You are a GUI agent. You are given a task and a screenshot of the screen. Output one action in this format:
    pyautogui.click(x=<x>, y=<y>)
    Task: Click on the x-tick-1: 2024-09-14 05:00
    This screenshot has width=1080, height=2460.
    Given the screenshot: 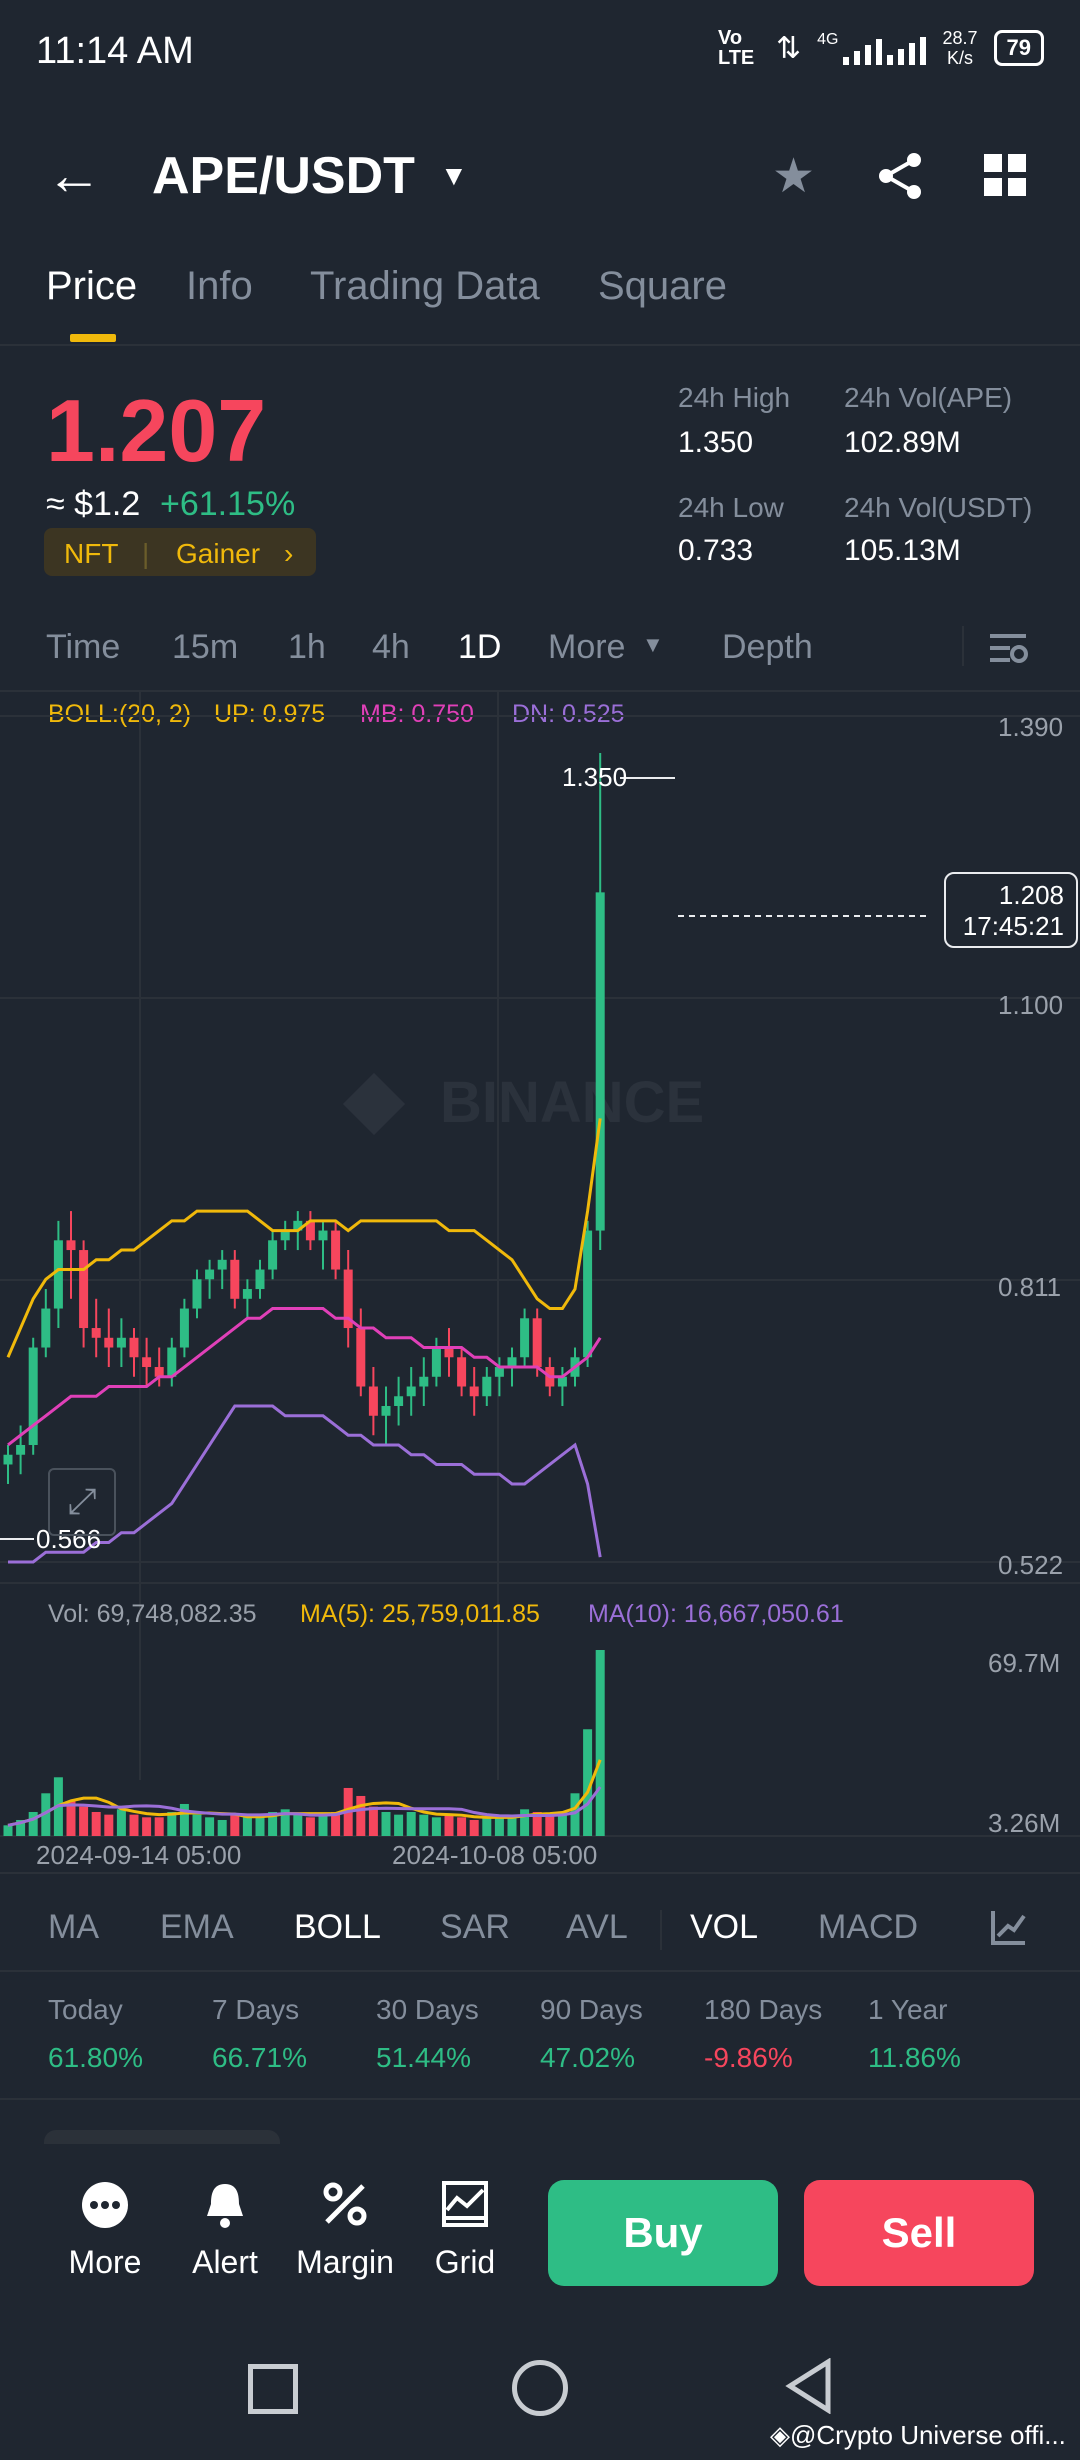 What is the action you would take?
    pyautogui.click(x=139, y=1855)
    